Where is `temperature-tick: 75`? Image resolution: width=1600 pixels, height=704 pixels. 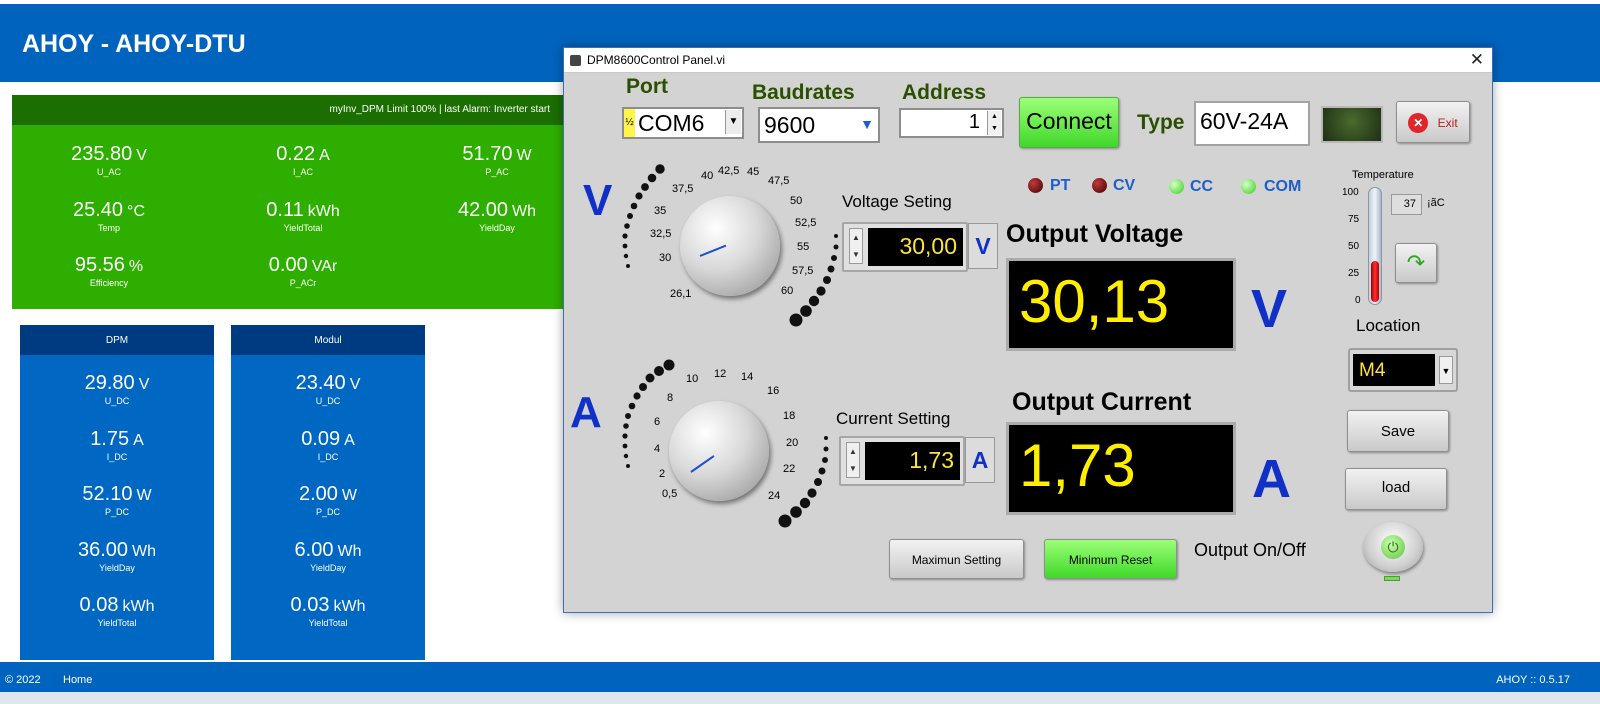
temperature-tick: 75 is located at coordinates (1354, 219).